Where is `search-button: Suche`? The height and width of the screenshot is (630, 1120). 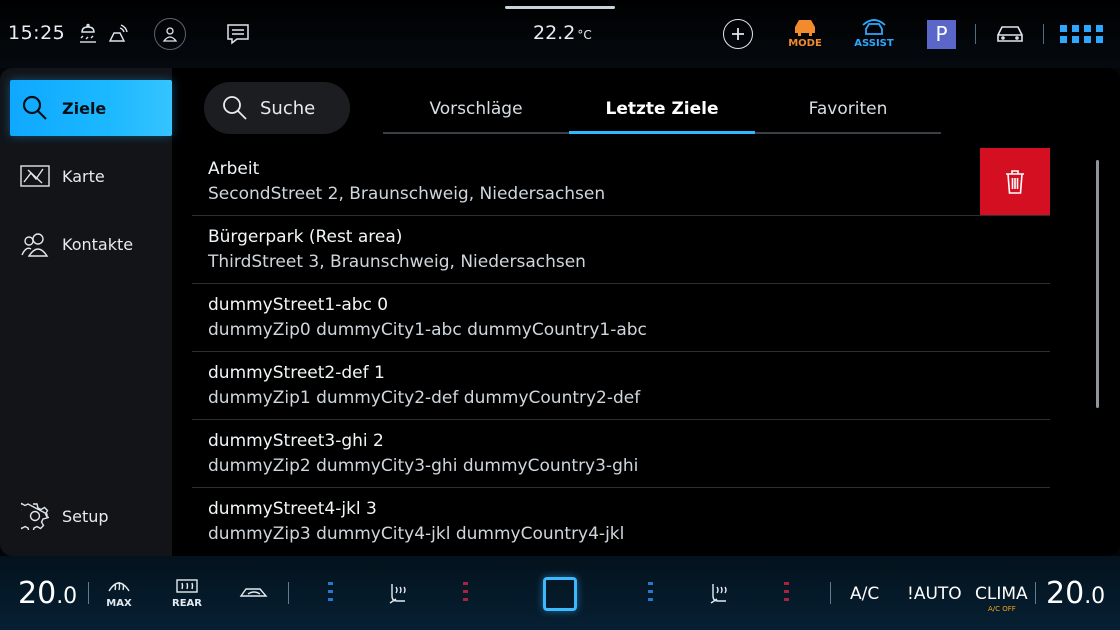
search-button: Suche is located at coordinates (277, 108).